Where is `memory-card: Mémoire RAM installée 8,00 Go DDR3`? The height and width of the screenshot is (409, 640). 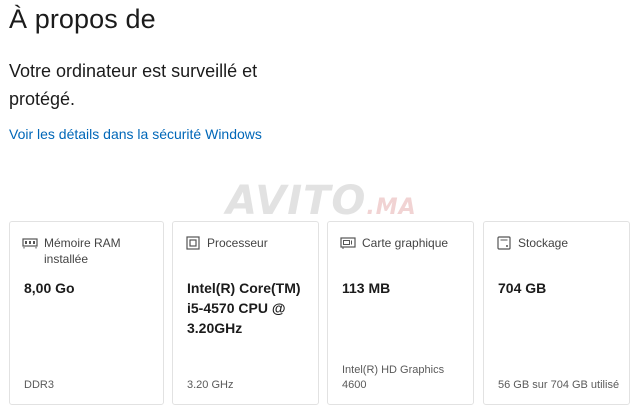 memory-card: Mémoire RAM installée 8,00 Go DDR3 is located at coordinates (86, 313).